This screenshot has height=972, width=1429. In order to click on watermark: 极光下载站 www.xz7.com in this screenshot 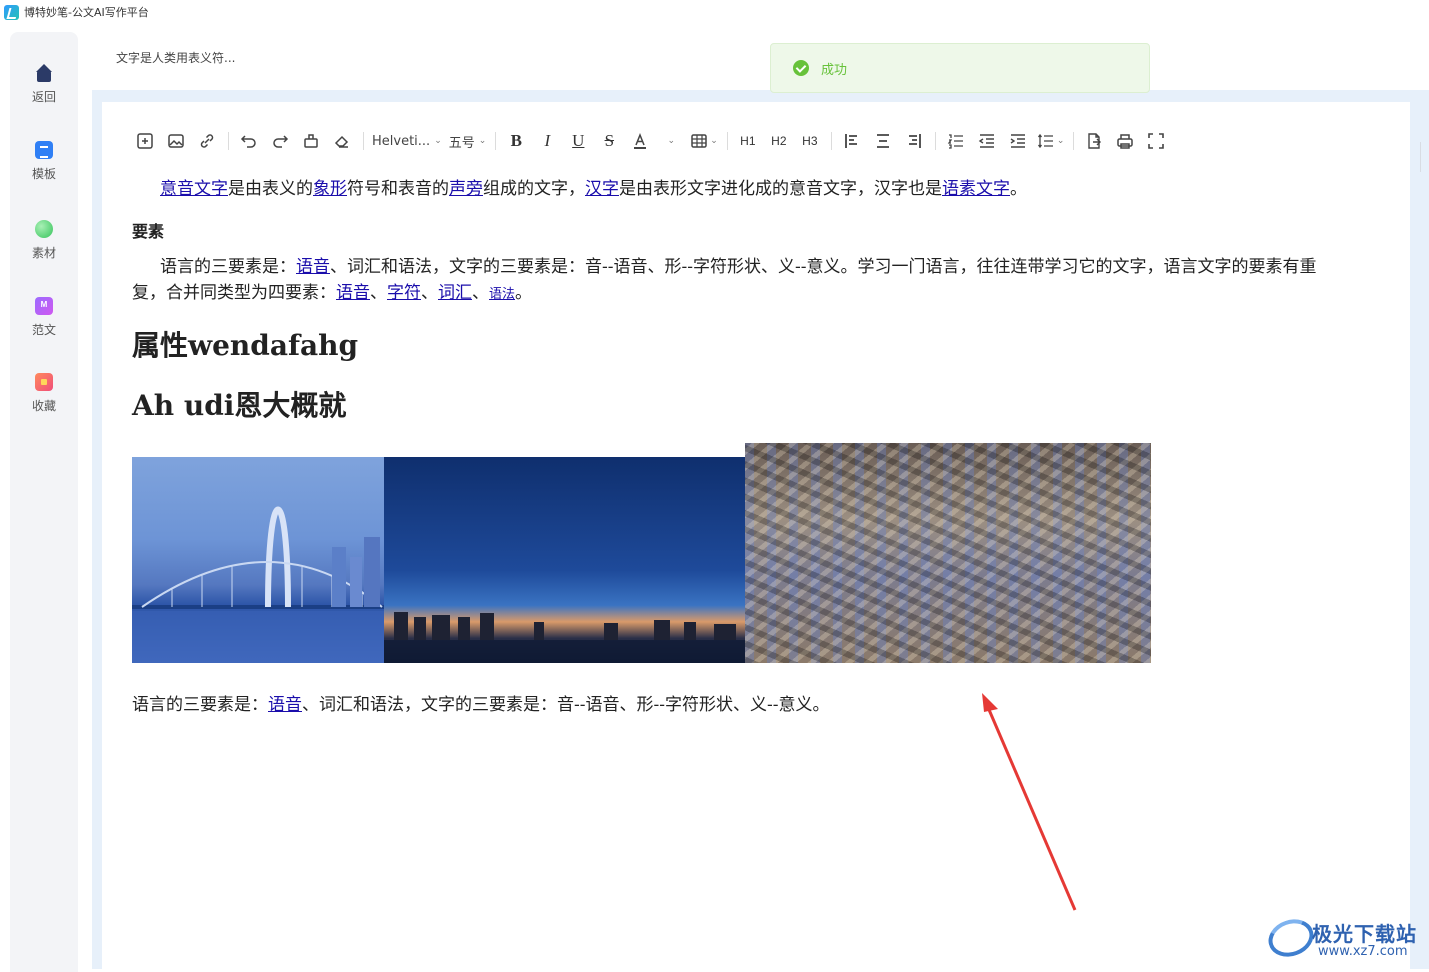, I will do `click(1343, 938)`.